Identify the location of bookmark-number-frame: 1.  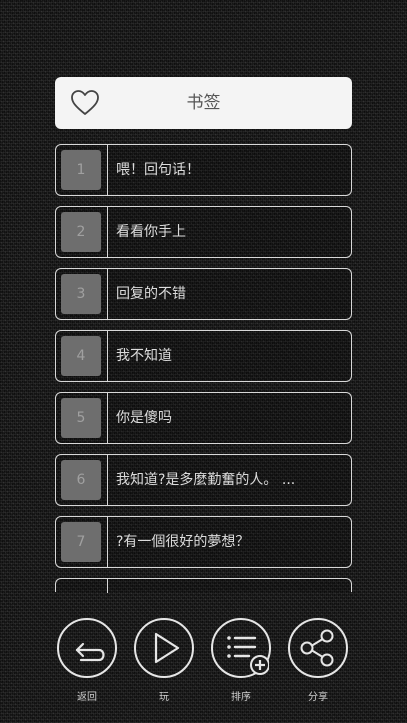
(82, 170).